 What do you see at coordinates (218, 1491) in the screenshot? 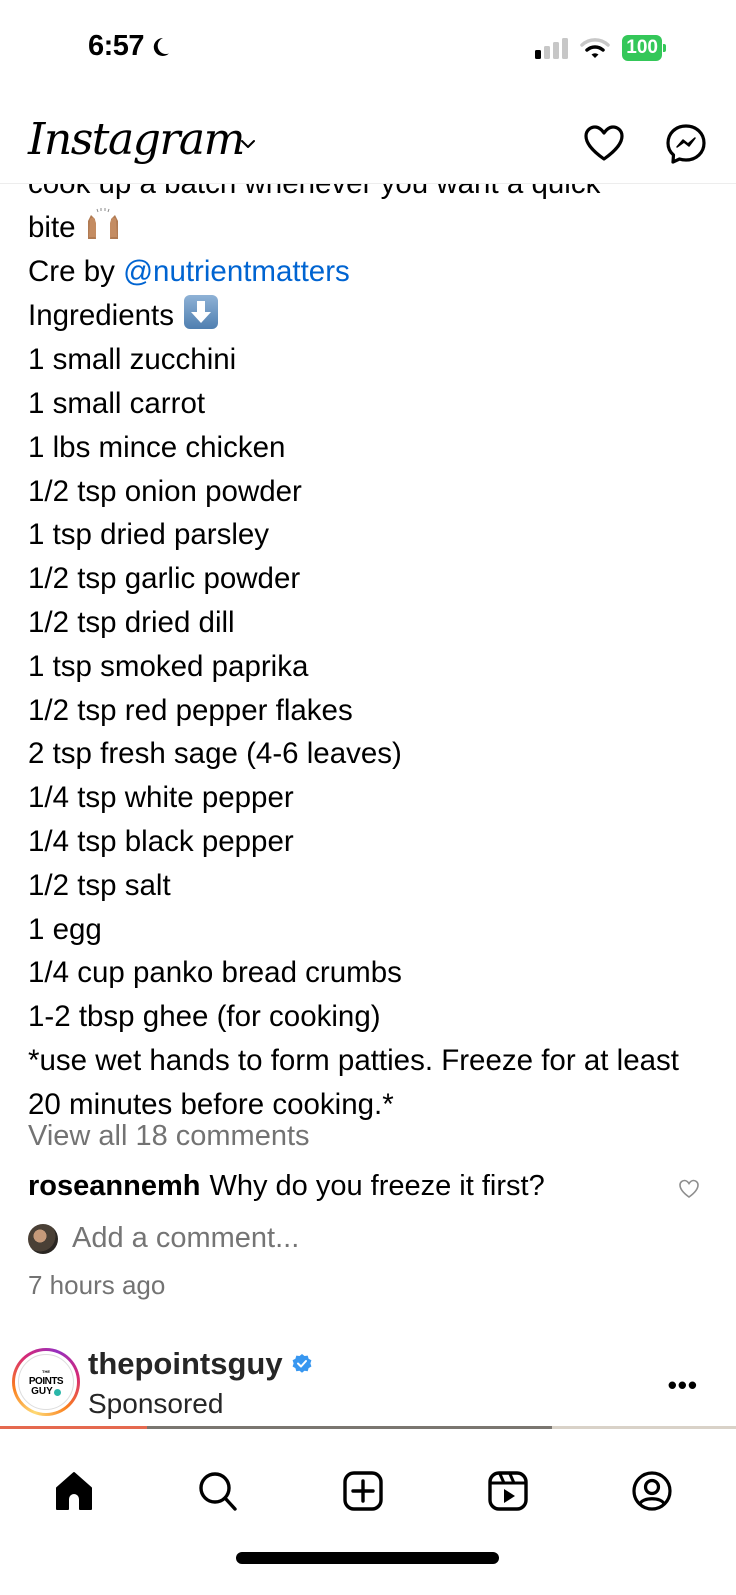
I see `search-icon` at bounding box center [218, 1491].